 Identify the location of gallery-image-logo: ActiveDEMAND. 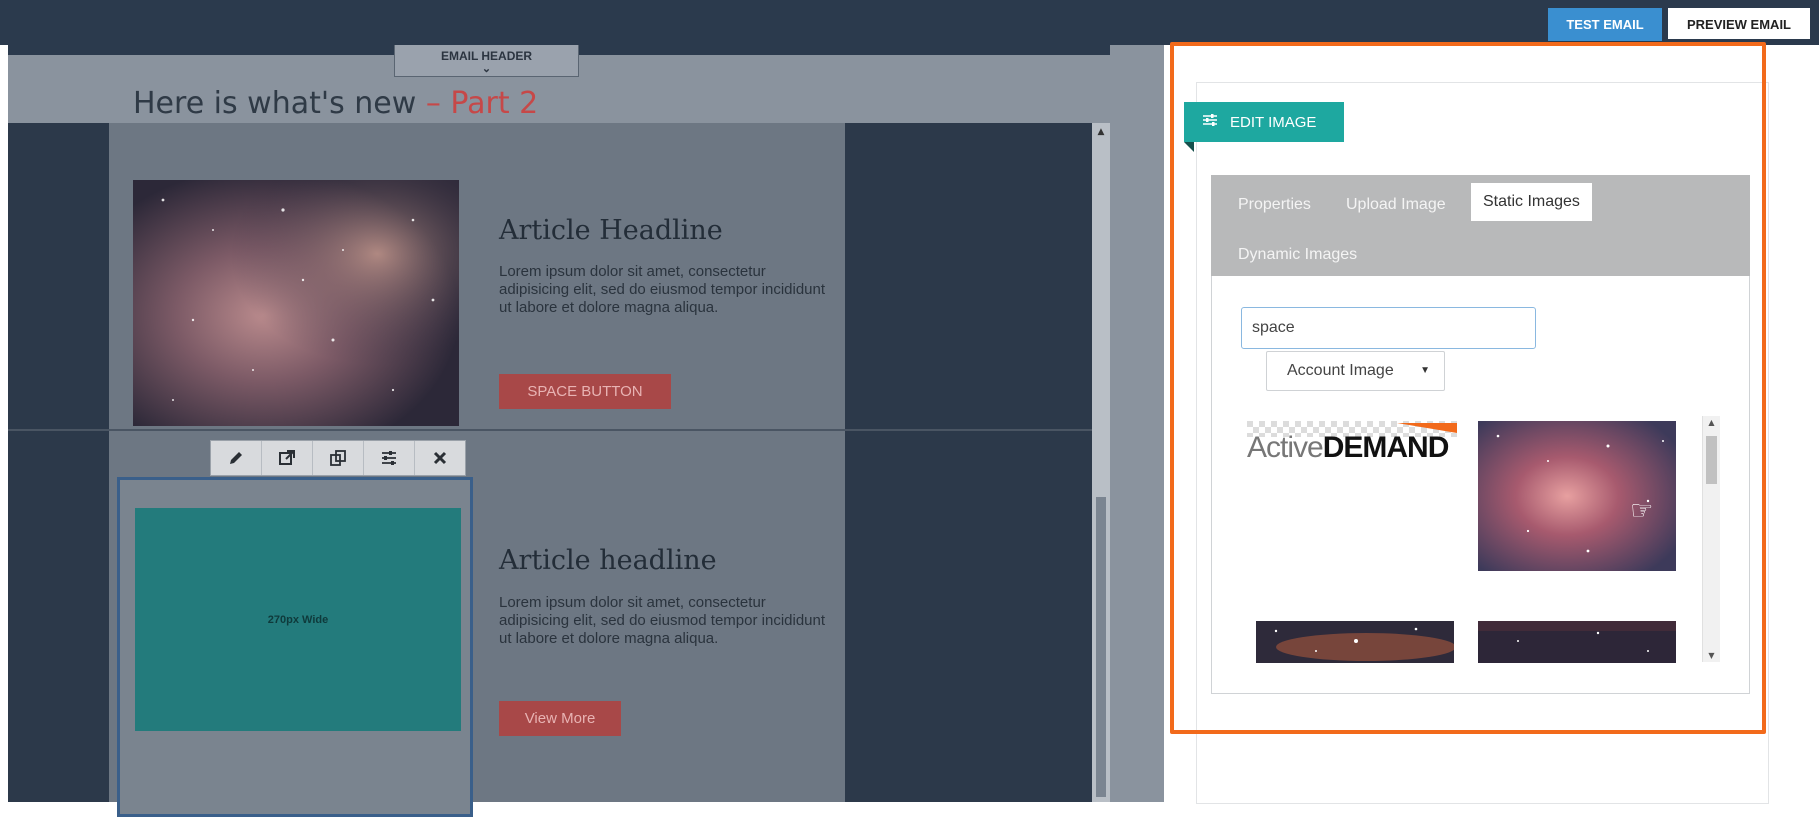
(1352, 457).